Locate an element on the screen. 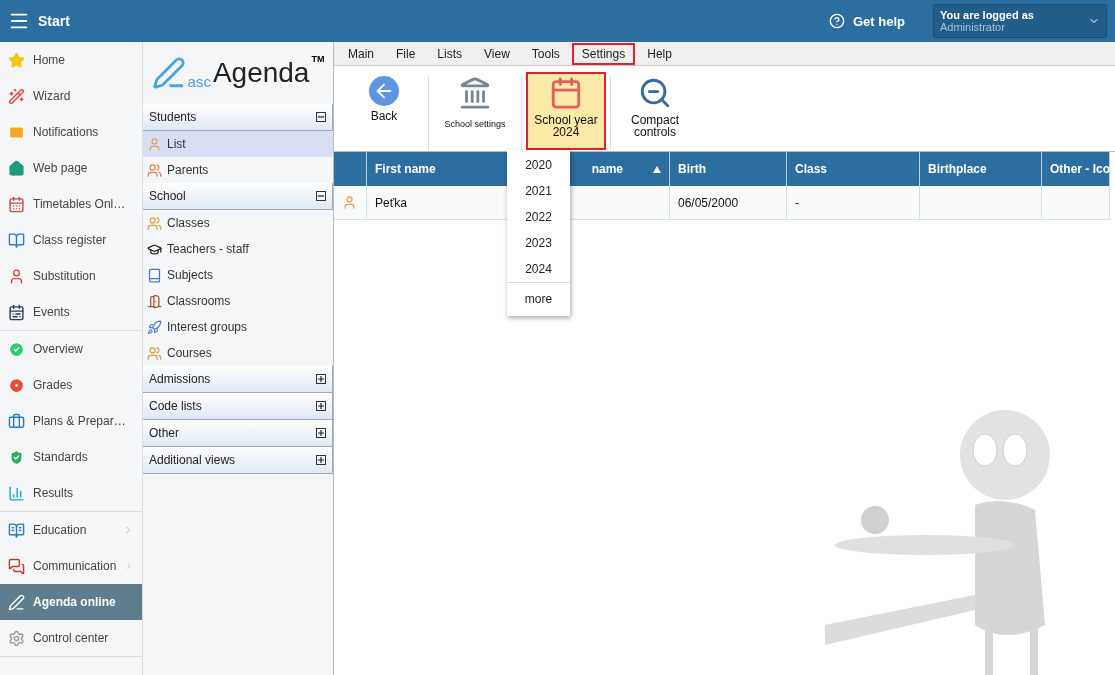 The width and height of the screenshot is (1115, 675). more-option: more is located at coordinates (538, 298).